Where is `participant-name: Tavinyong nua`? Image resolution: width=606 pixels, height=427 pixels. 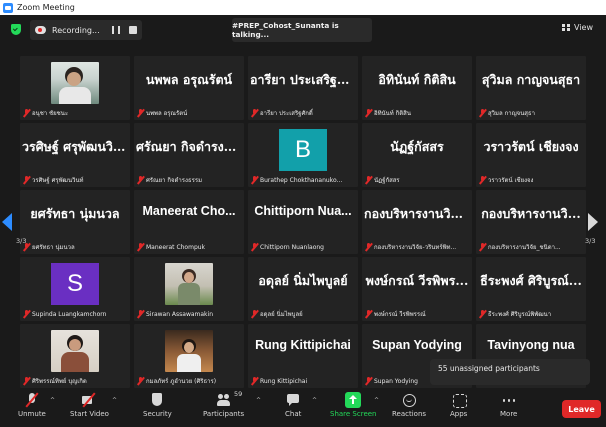 participant-name: Tavinyong nua is located at coordinates (531, 345).